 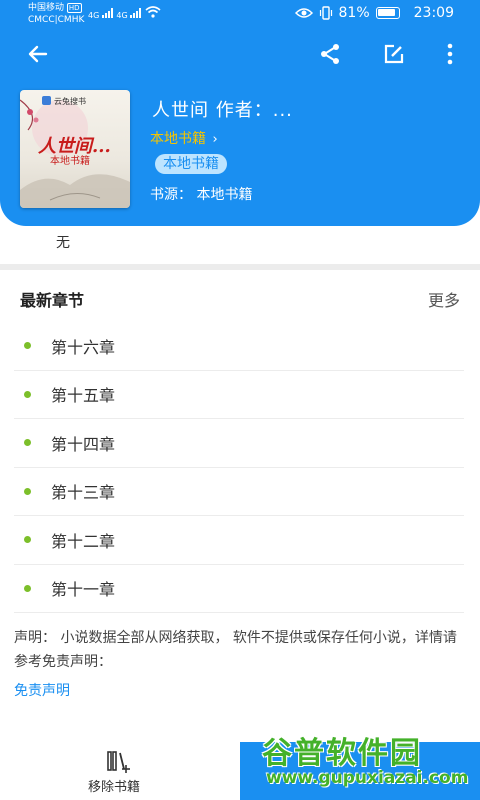 What do you see at coordinates (303, 13) in the screenshot?
I see `eye-icon` at bounding box center [303, 13].